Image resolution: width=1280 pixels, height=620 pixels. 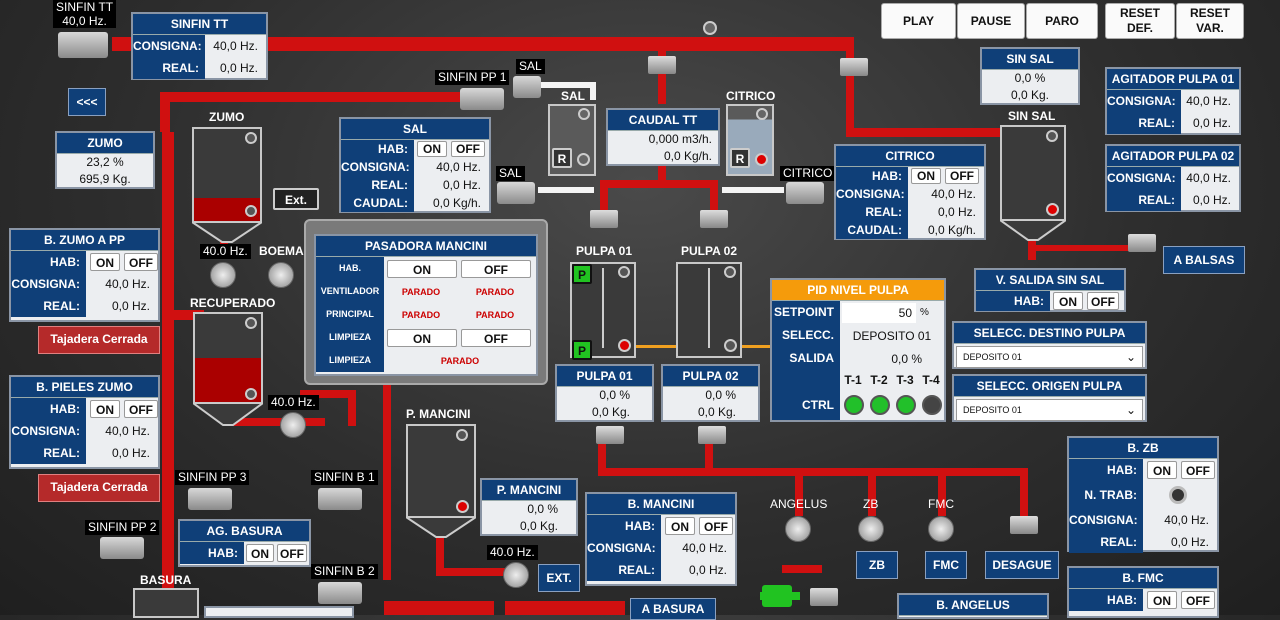 What do you see at coordinates (879, 312) in the screenshot?
I see `setpoint-input: 50` at bounding box center [879, 312].